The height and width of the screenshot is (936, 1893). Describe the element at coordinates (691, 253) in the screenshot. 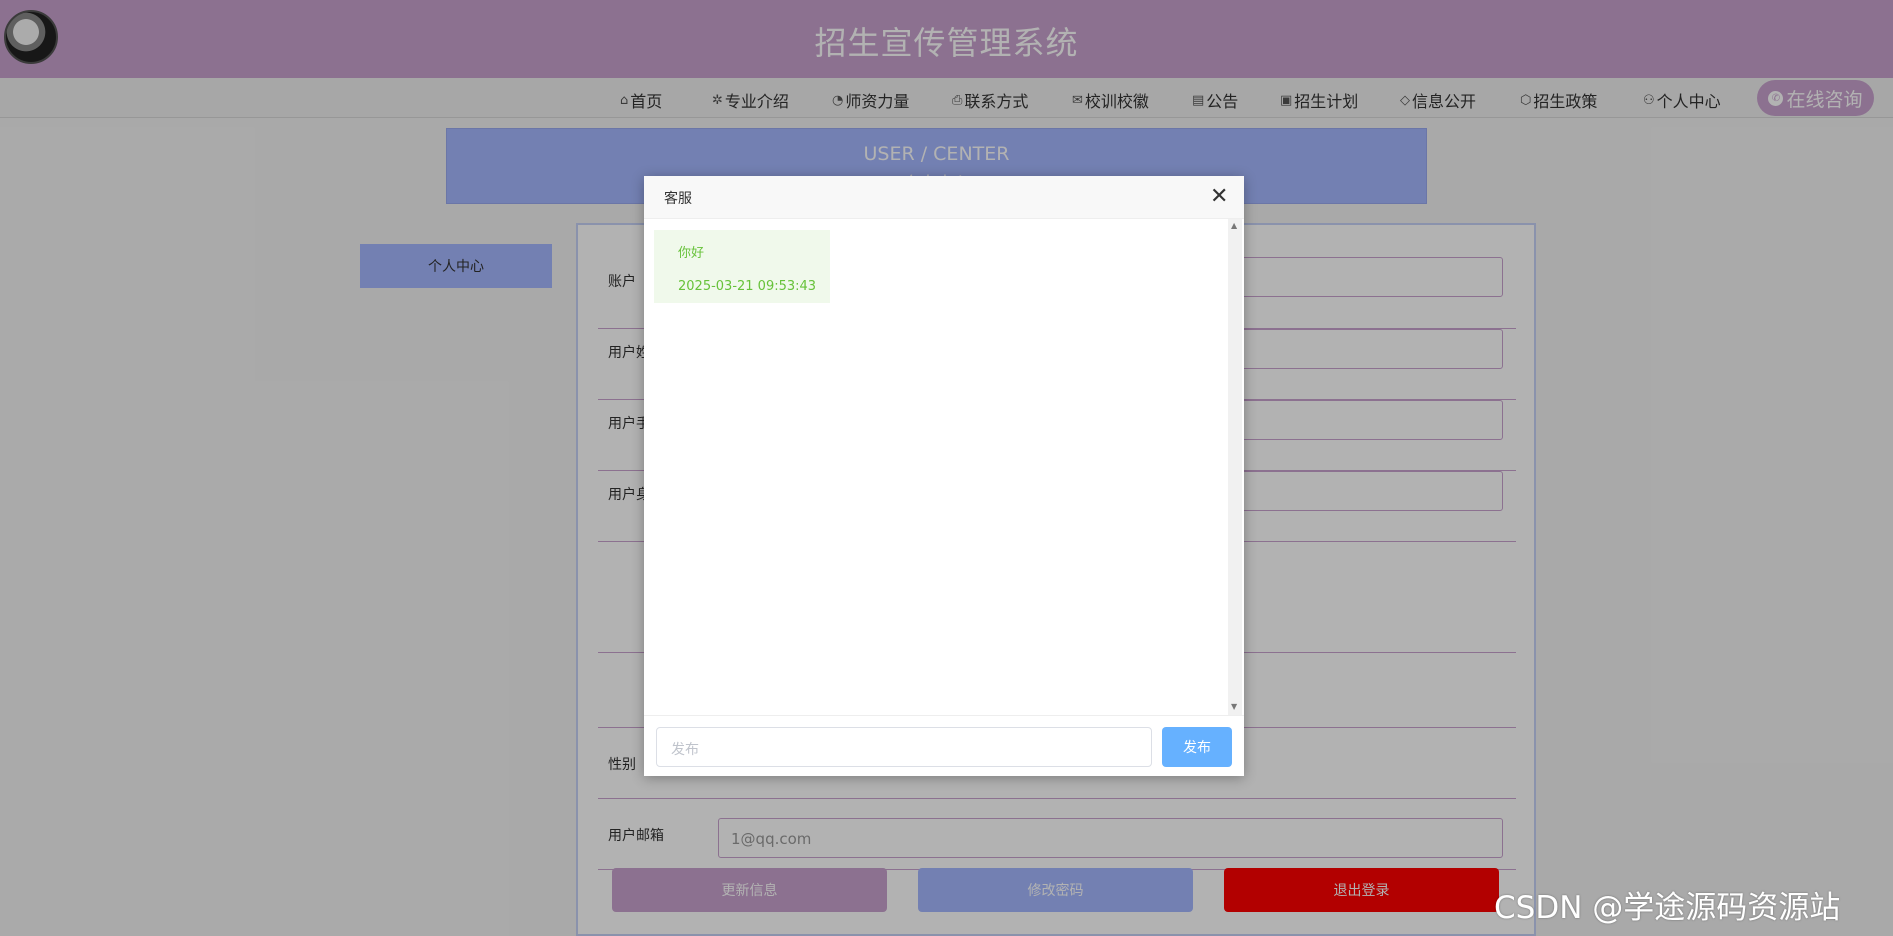

I see `message-text: 你好` at that location.